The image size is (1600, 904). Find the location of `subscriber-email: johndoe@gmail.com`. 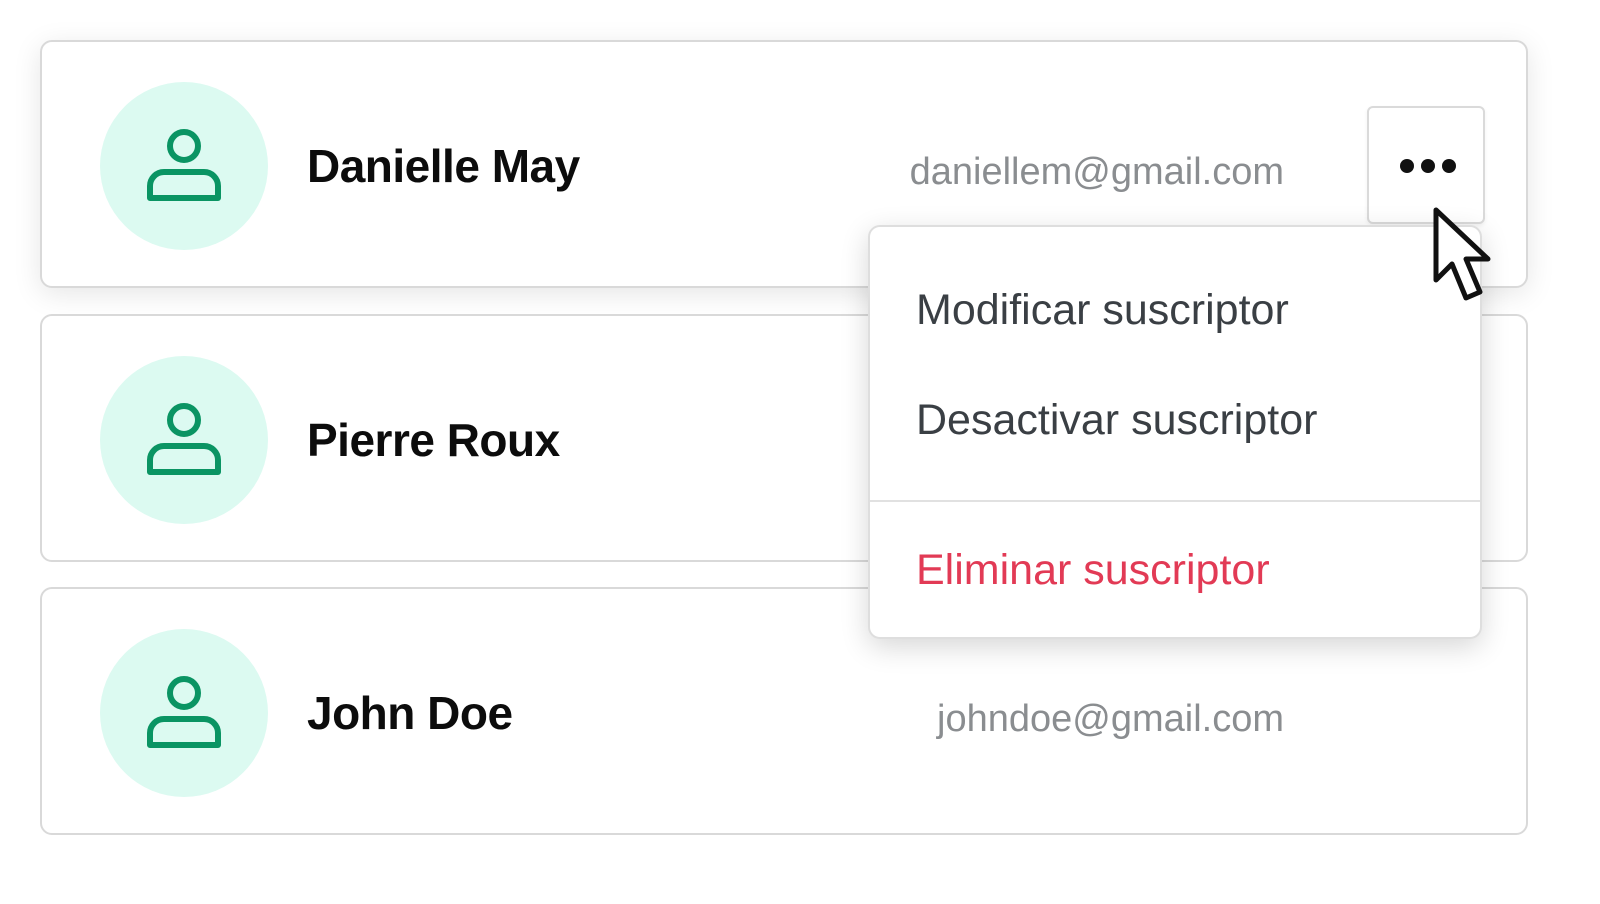

subscriber-email: johndoe@gmail.com is located at coordinates (1110, 719).